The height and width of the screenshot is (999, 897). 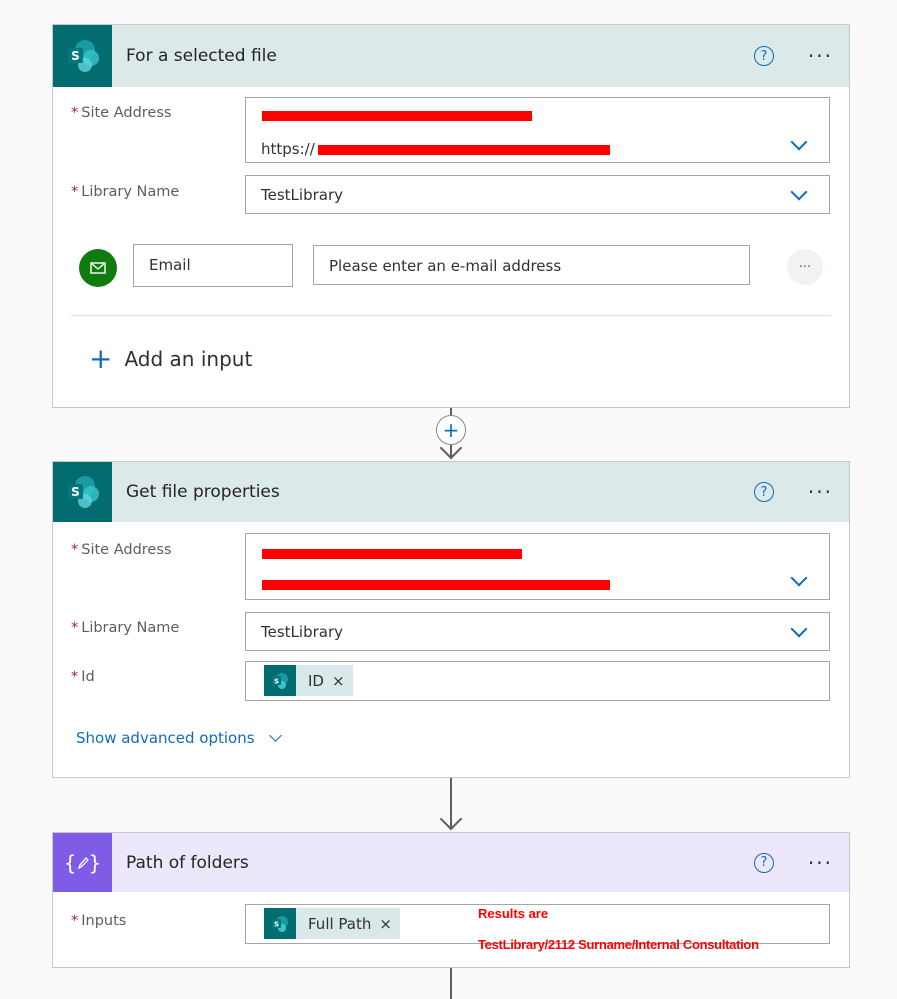 What do you see at coordinates (101, 358) in the screenshot?
I see `plus-icon: +` at bounding box center [101, 358].